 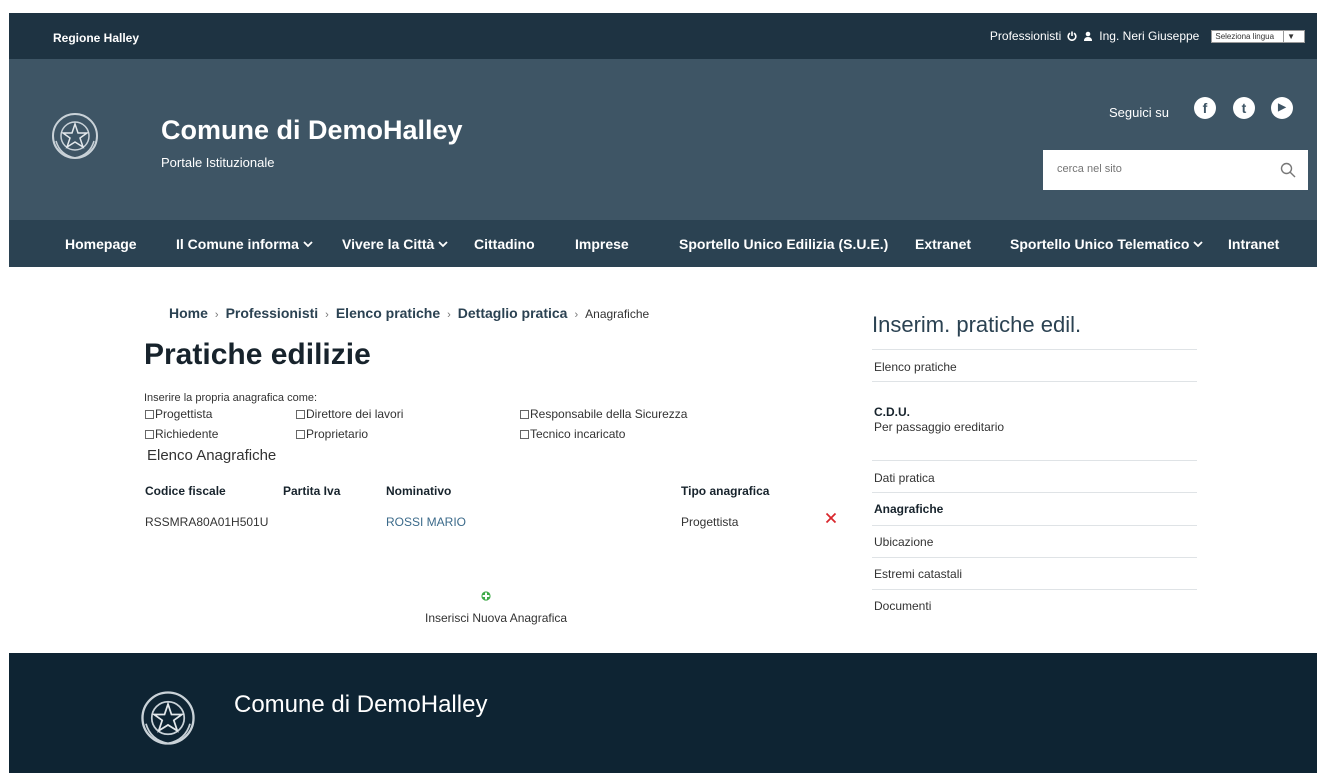 I want to click on breadcrumb-dettaglio-pratica: Dettaglio pratica, so click(x=513, y=313).